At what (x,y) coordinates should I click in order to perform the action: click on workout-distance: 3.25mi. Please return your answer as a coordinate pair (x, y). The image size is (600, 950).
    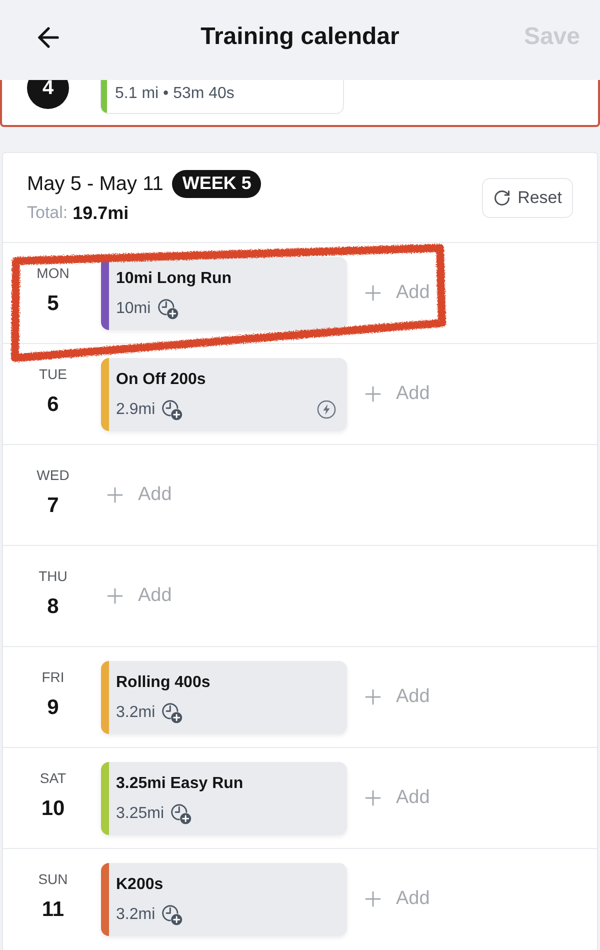
    Looking at the image, I should click on (140, 814).